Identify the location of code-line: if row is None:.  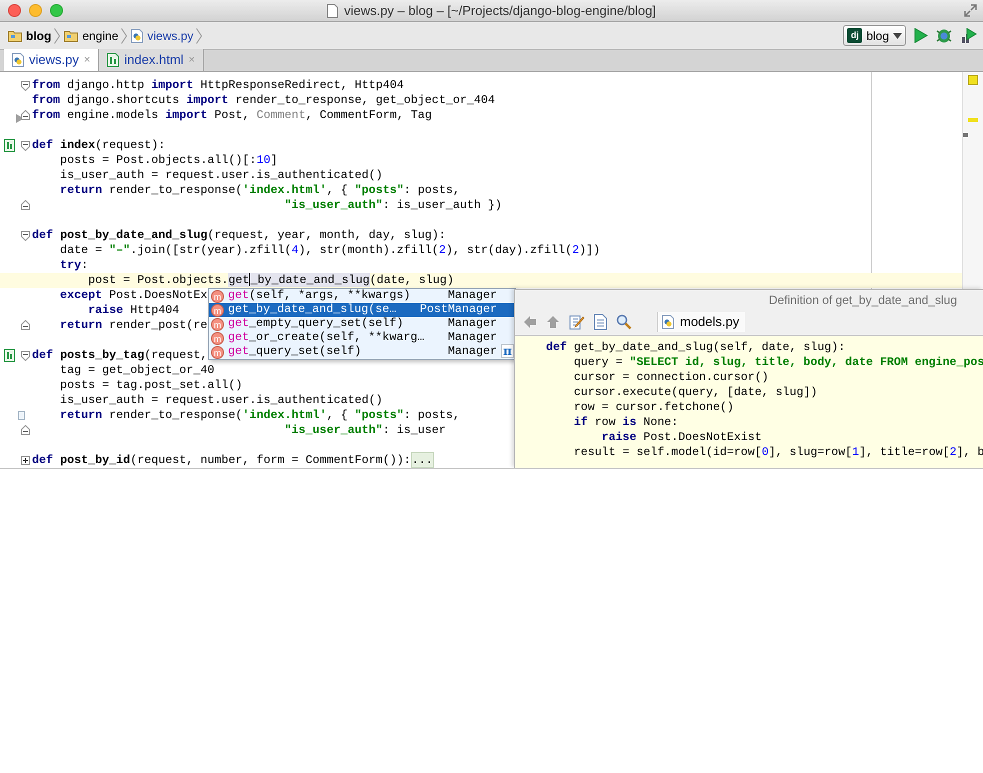
(626, 422).